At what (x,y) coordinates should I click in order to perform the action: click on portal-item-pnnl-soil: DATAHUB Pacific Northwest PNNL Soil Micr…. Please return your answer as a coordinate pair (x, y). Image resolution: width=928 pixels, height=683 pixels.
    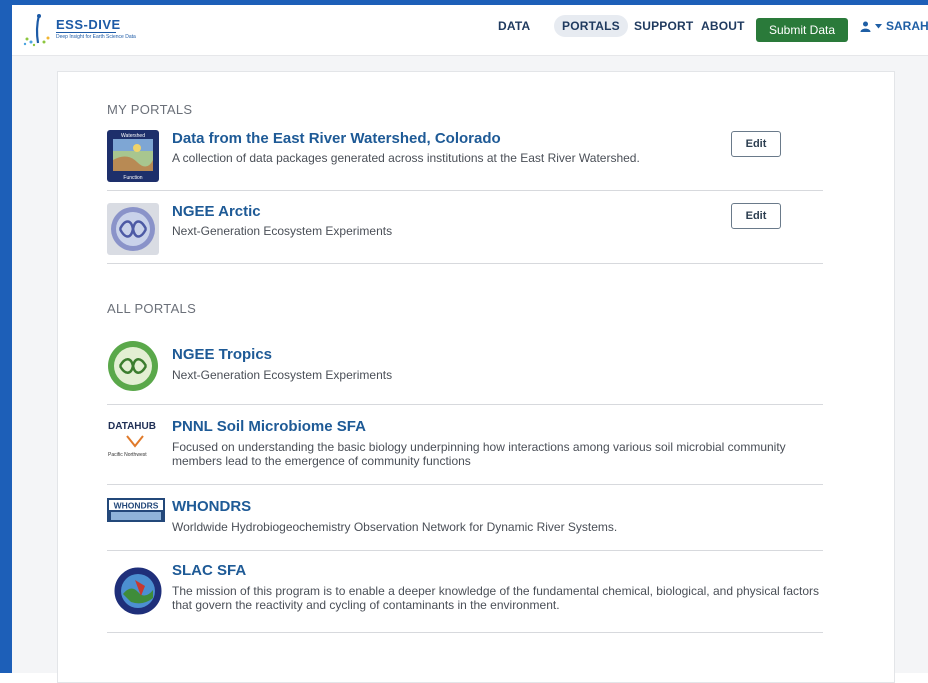
    Looking at the image, I should click on (465, 451).